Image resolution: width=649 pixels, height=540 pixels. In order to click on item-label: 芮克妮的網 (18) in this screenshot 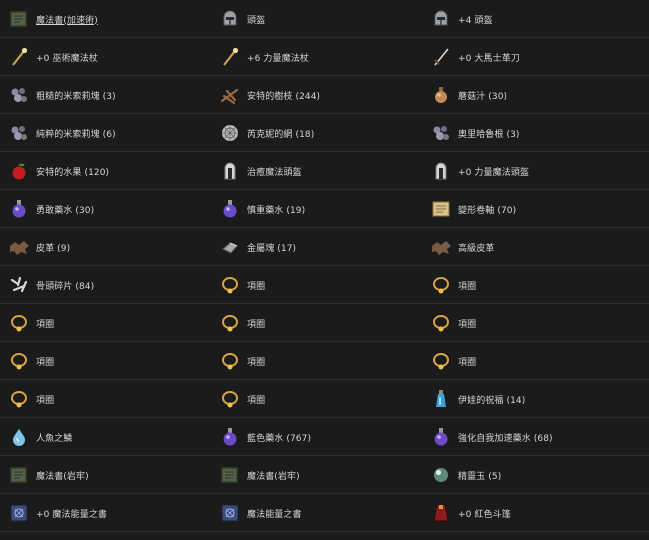, I will do `click(281, 134)`.